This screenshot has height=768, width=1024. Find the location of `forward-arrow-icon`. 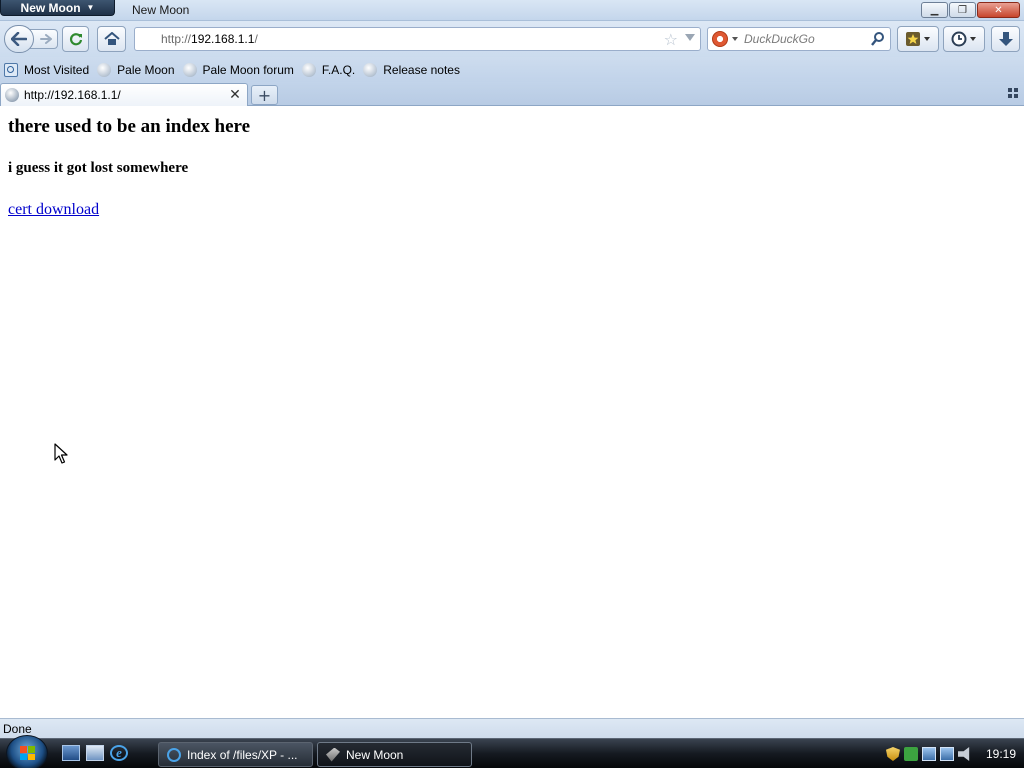

forward-arrow-icon is located at coordinates (46, 39).